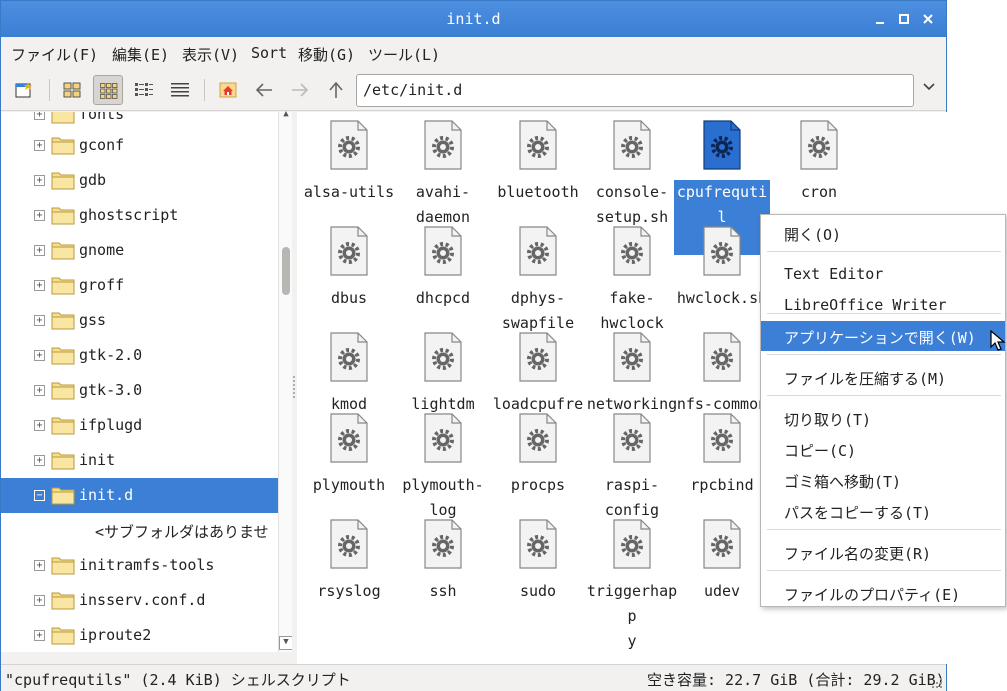 This screenshot has height=691, width=1007. I want to click on tree-item: + ghostscript, so click(139, 215).